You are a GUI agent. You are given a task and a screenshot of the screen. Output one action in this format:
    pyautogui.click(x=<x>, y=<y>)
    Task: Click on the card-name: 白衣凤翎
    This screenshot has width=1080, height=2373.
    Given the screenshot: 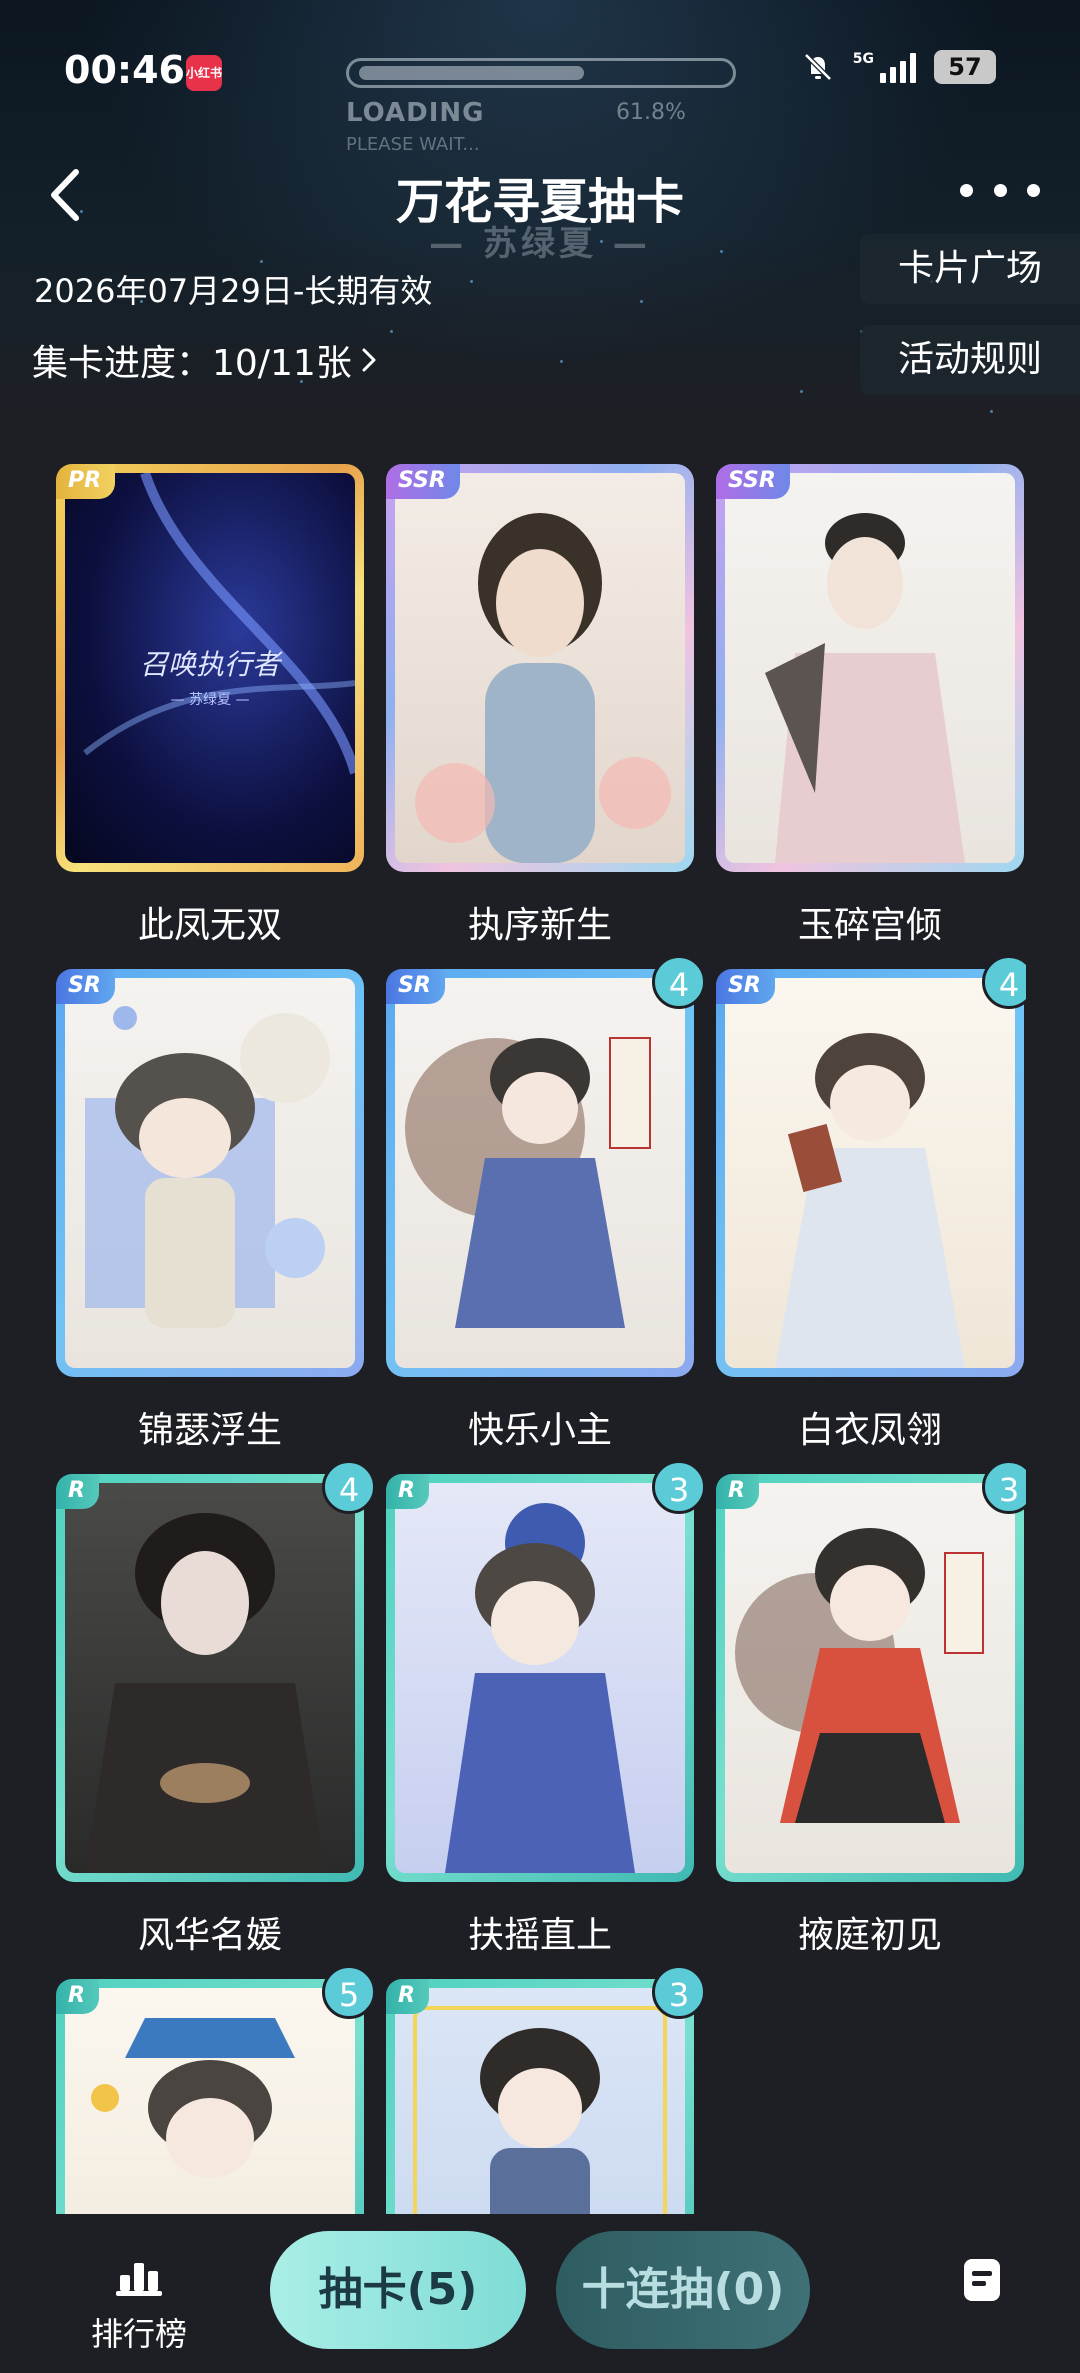 What is the action you would take?
    pyautogui.click(x=869, y=1430)
    